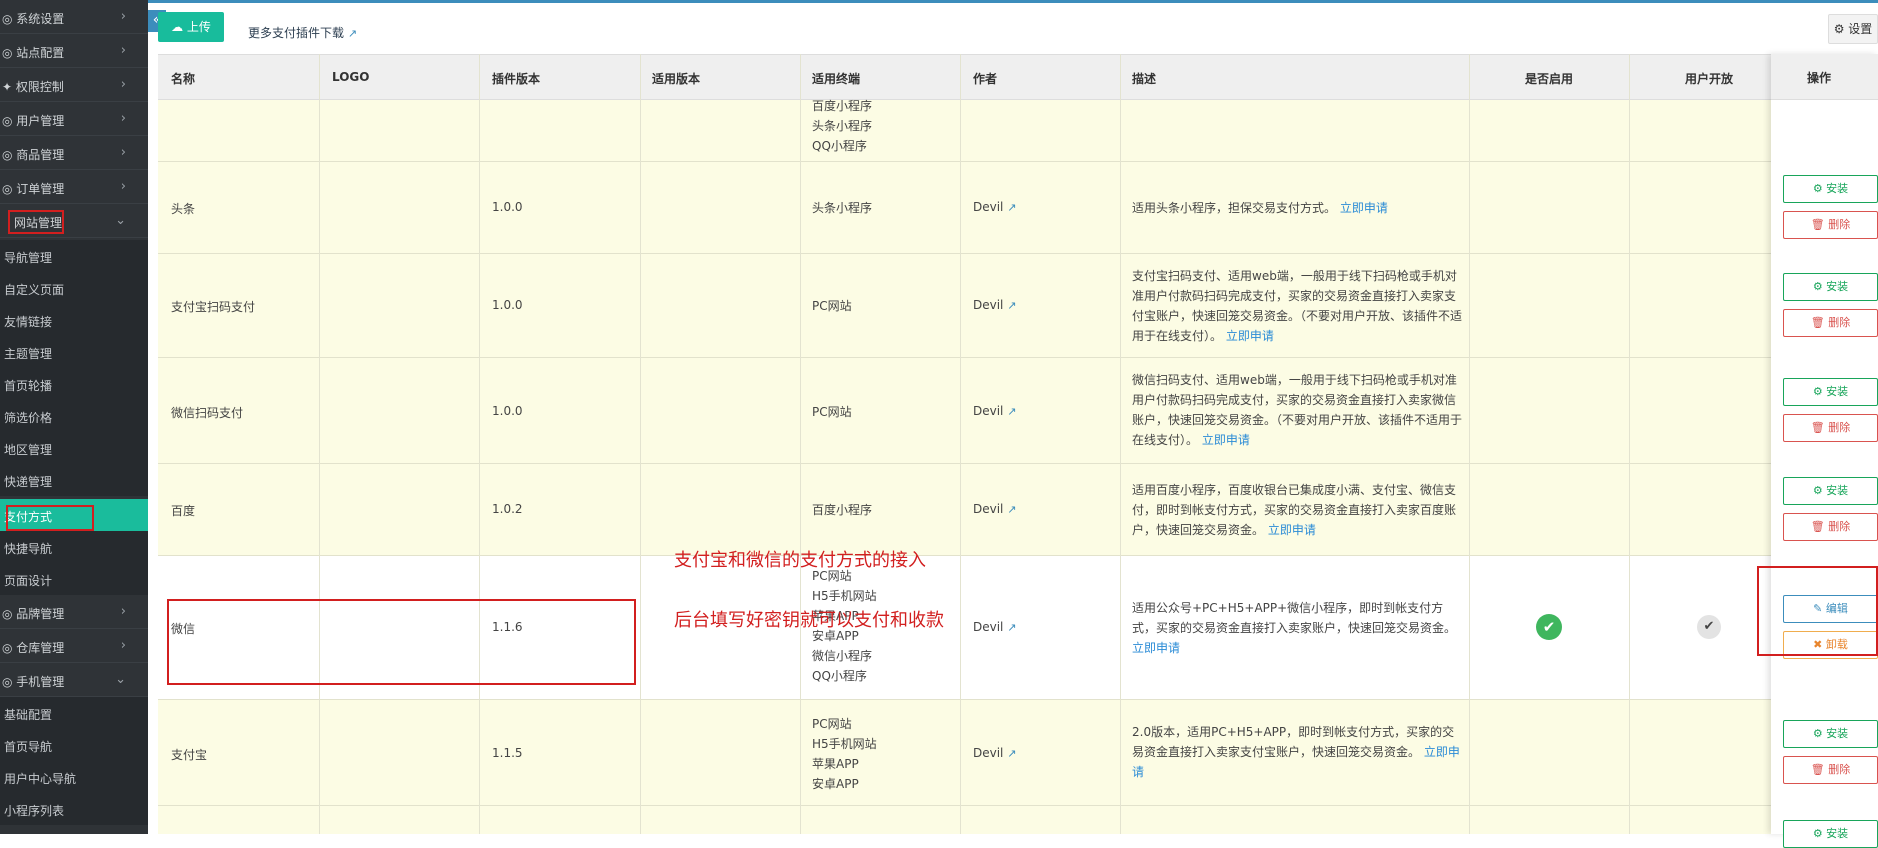  I want to click on sidebar-item-label: ◎ 站点配置, so click(33, 53).